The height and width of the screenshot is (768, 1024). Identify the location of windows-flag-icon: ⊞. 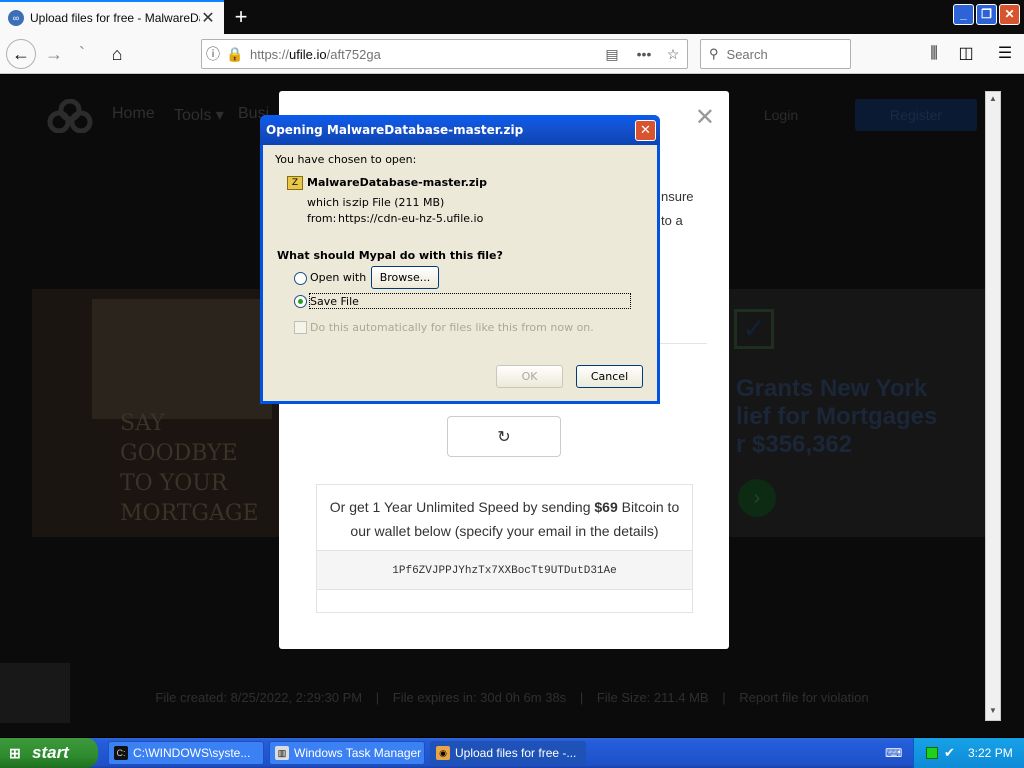
(15, 753).